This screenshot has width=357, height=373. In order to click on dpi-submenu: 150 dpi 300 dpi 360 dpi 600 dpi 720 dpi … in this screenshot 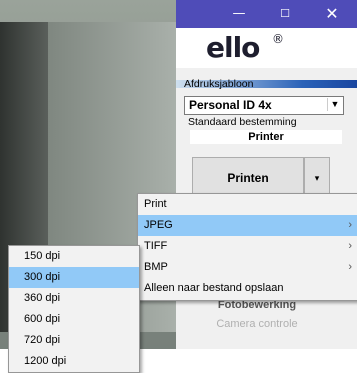, I will do `click(74, 309)`.